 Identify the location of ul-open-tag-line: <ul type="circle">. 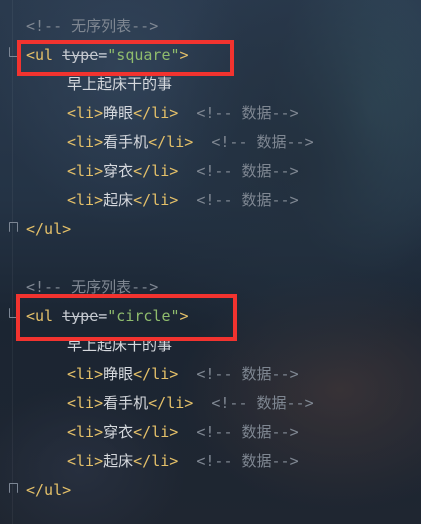
(94, 316).